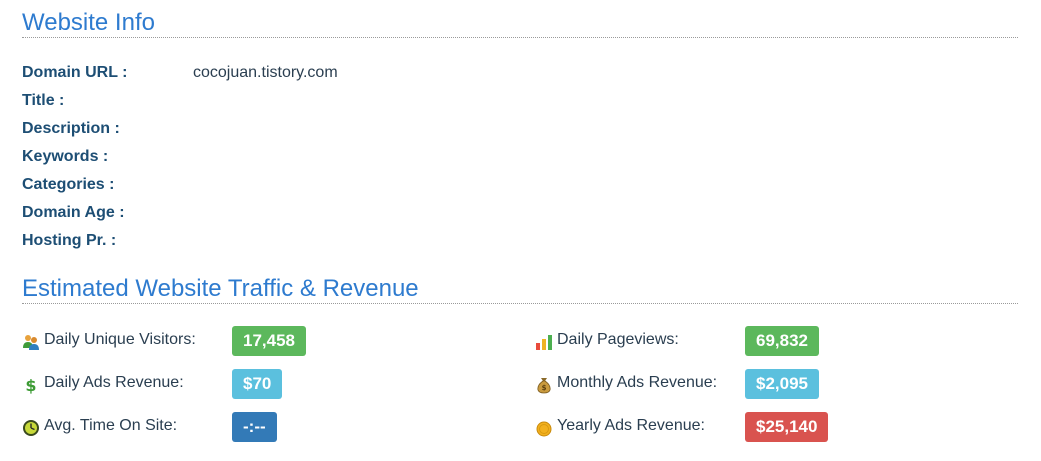  What do you see at coordinates (88, 22) in the screenshot?
I see `website-info-heading: Website Info` at bounding box center [88, 22].